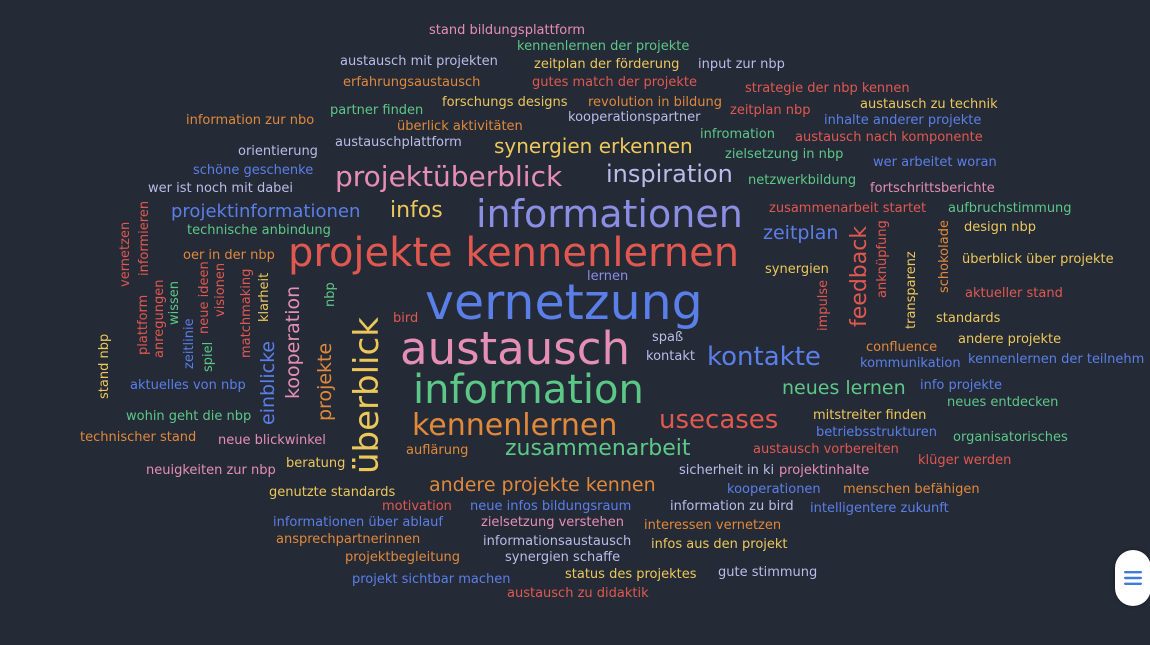 The image size is (1150, 645). I want to click on word-cloud-word: zielsetzung verstehen, so click(552, 522).